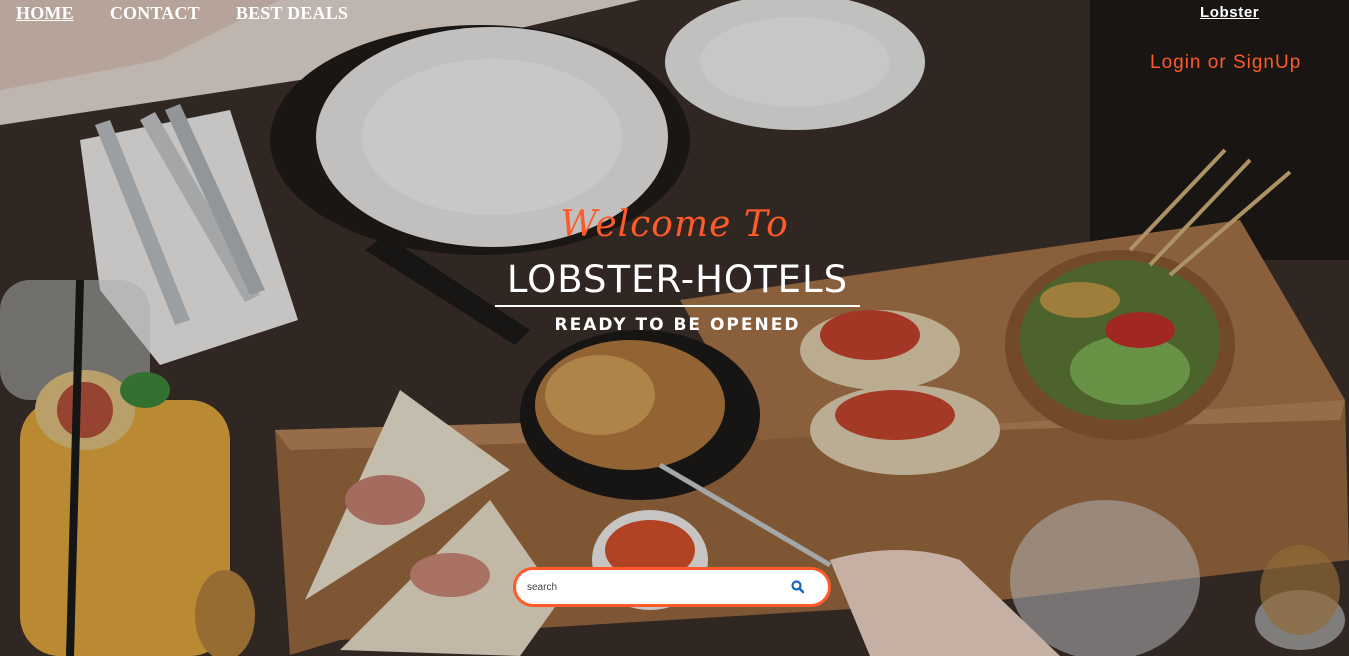  I want to click on page-title: LOBSTER-HOTELS, so click(677, 282).